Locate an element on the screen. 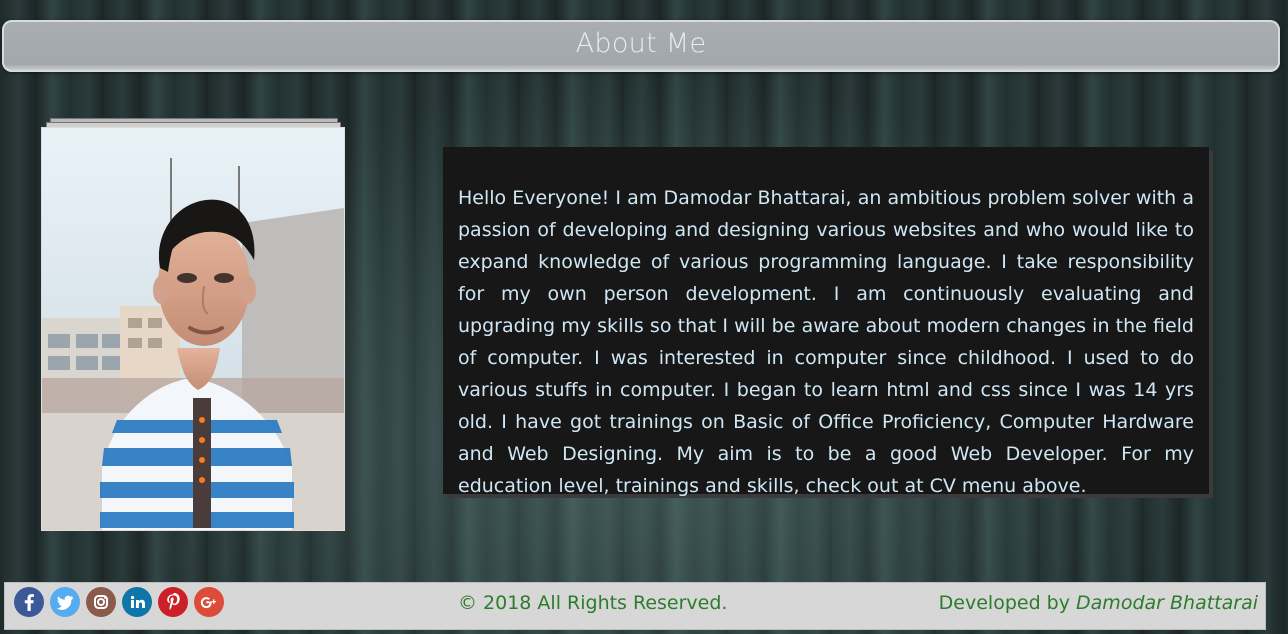  social-links is located at coordinates (119, 602).